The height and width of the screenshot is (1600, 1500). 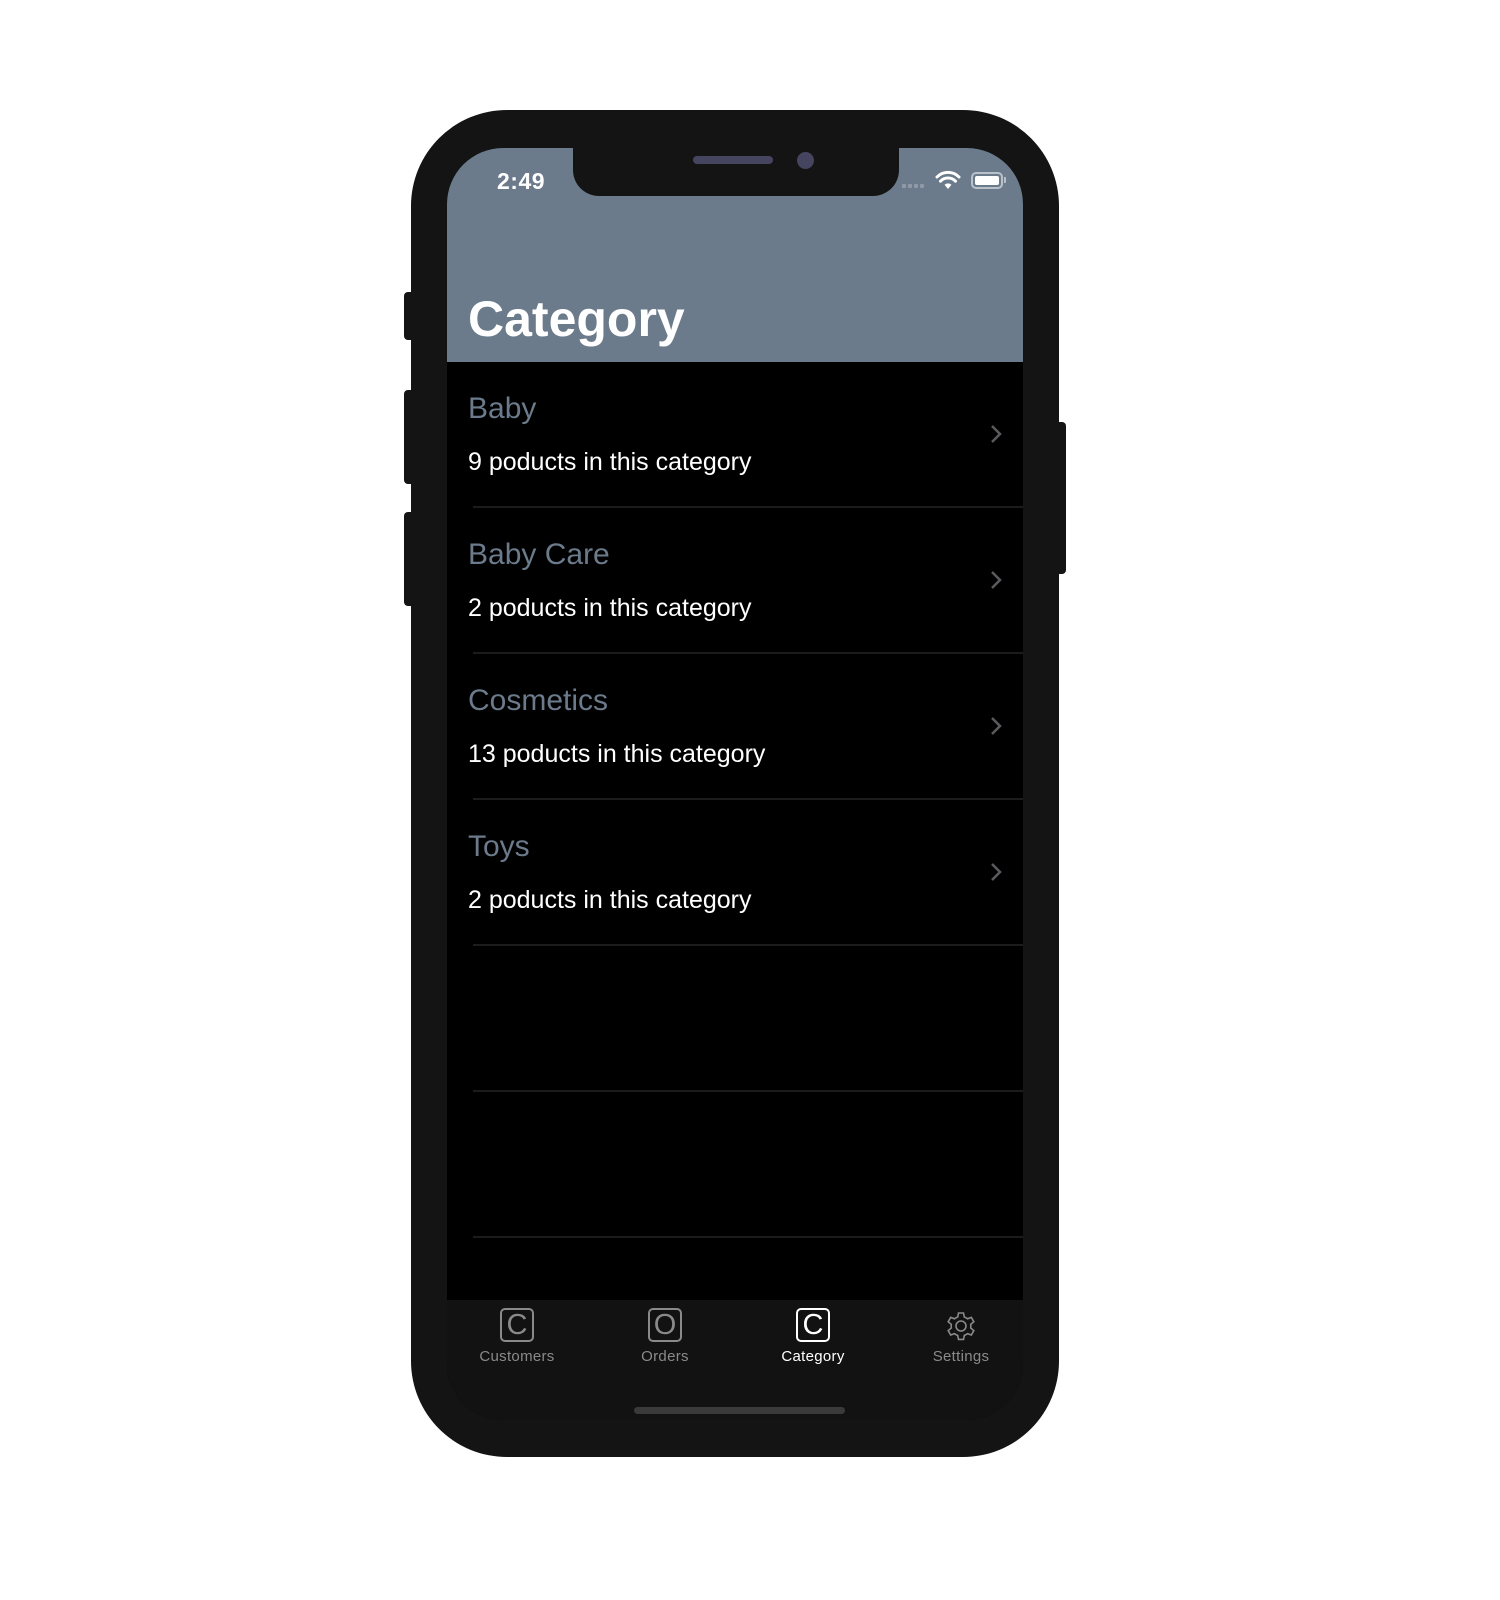 What do you see at coordinates (813, 1325) in the screenshot?
I see `category-icon: C` at bounding box center [813, 1325].